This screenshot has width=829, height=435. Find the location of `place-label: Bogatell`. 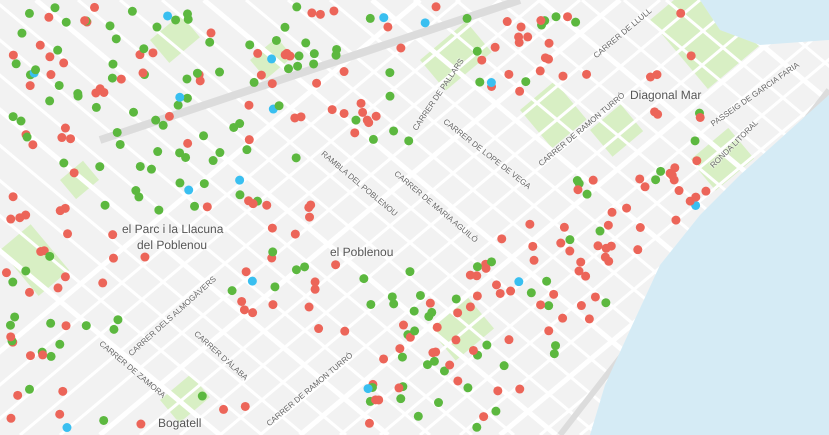

place-label: Bogatell is located at coordinates (180, 423).